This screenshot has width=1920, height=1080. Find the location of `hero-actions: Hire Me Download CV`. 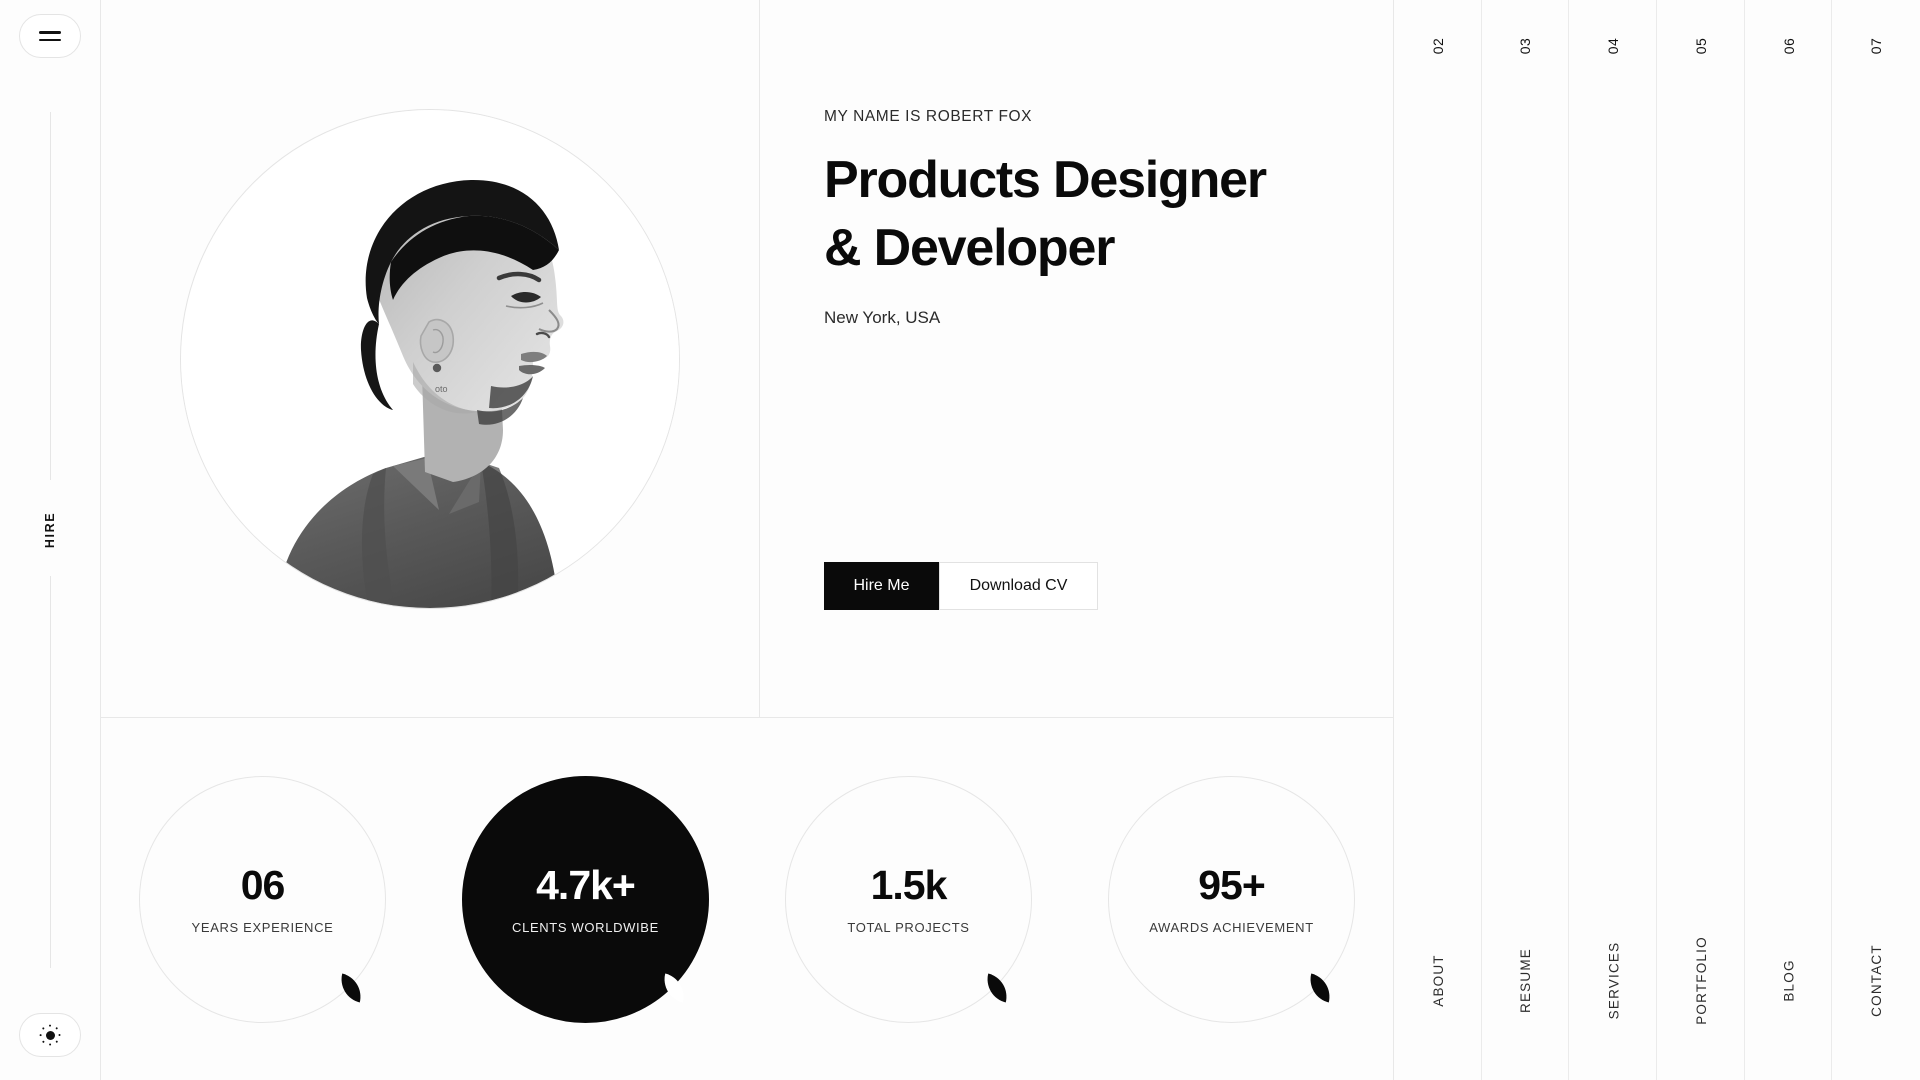

hero-actions: Hire Me Download CV is located at coordinates (961, 586).